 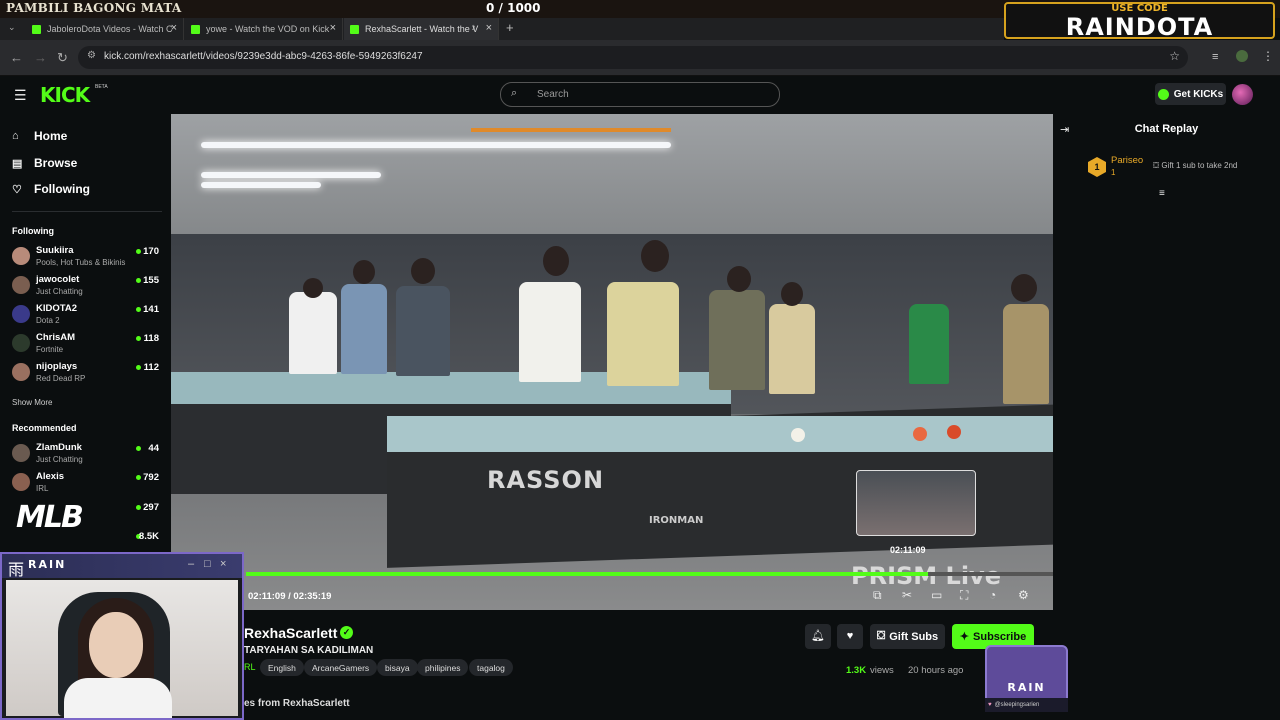 What do you see at coordinates (57, 366) in the screenshot?
I see `channel-name: nijoplays` at bounding box center [57, 366].